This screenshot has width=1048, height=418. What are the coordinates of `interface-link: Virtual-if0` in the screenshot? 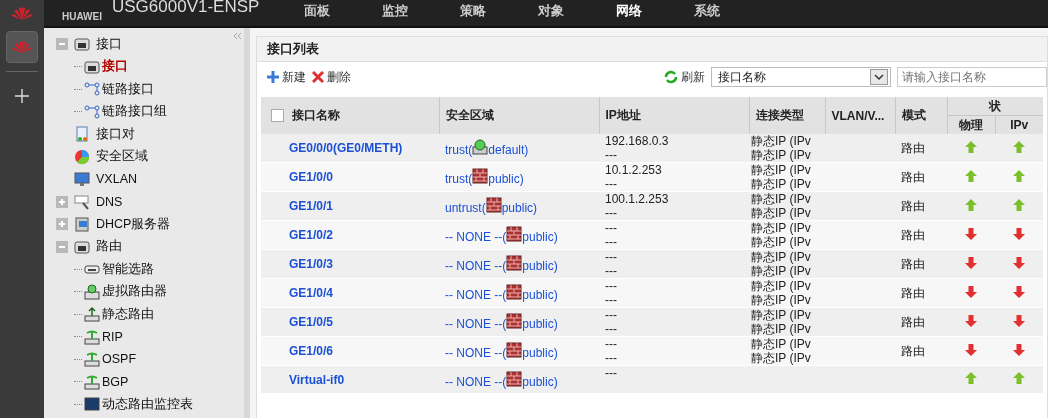 It's located at (317, 379).